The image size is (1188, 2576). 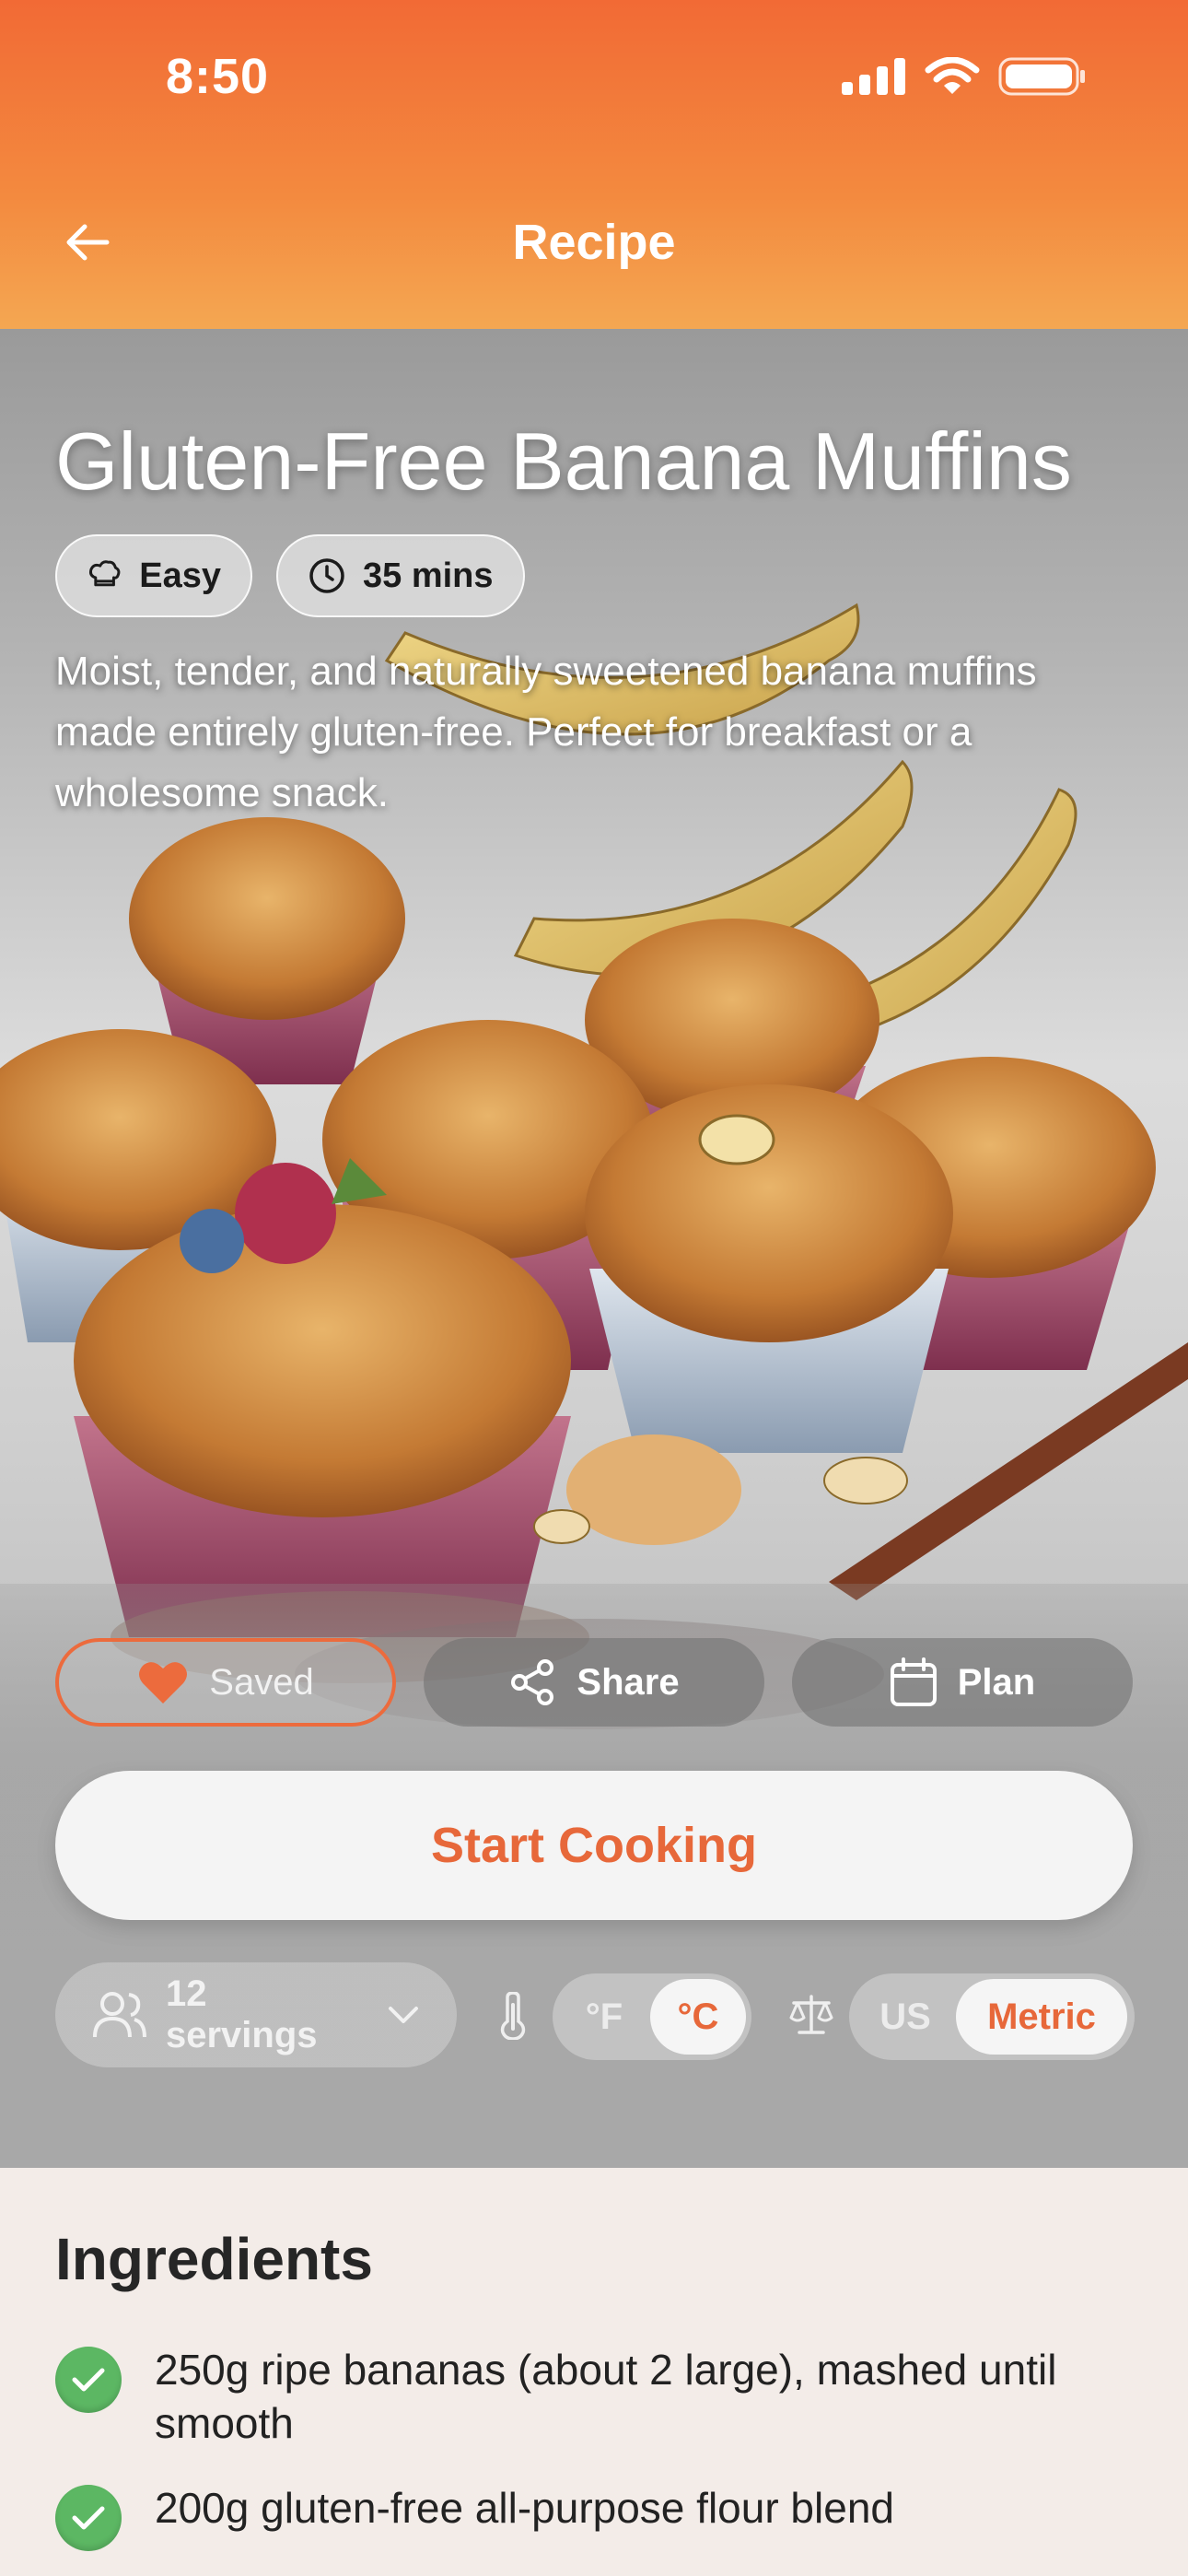 I want to click on difficulty-label: Easy, so click(x=180, y=575).